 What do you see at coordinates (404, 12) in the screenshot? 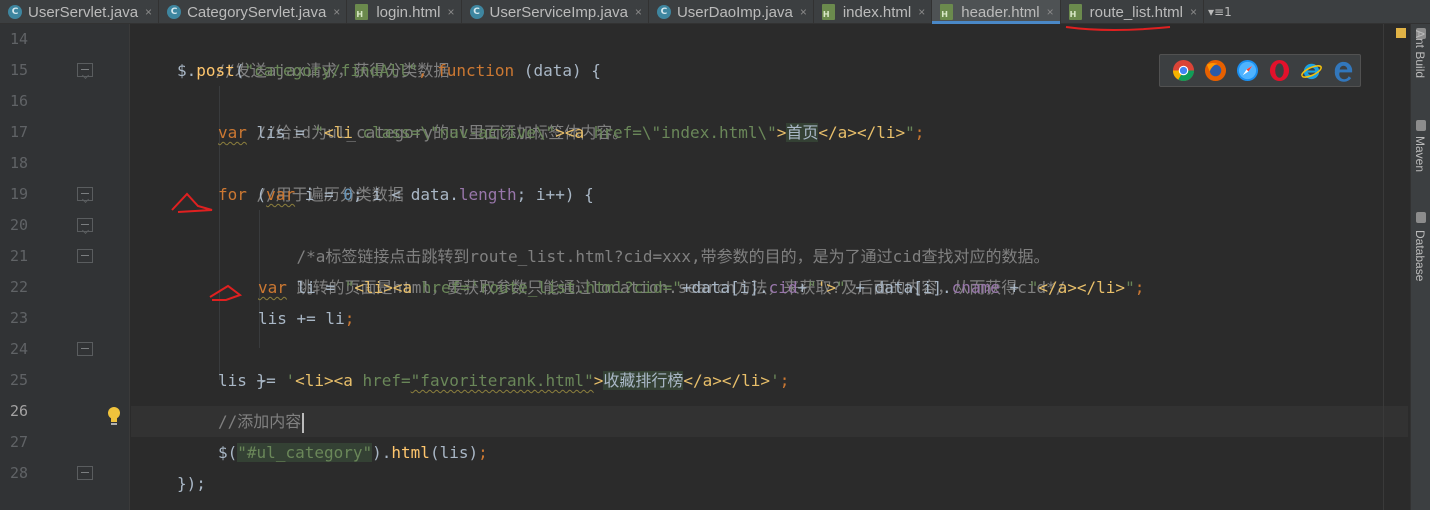
I see `tab-login-html: Hlogin.html ×` at bounding box center [404, 12].